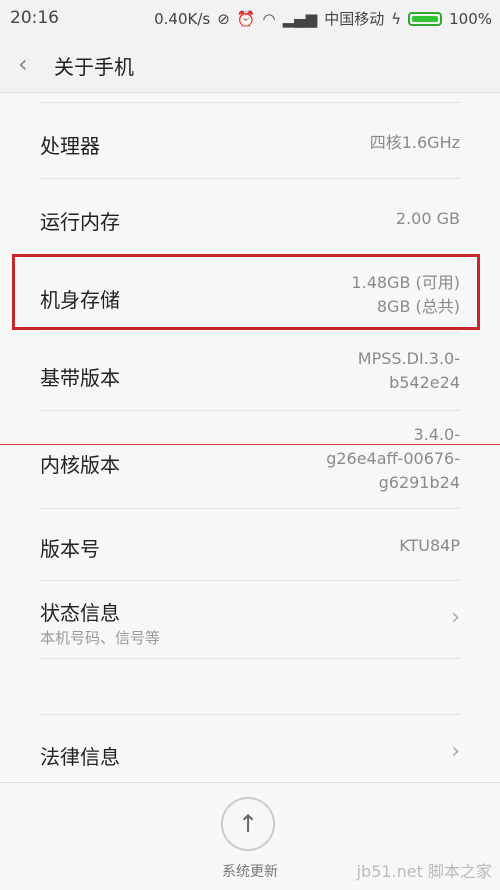  I want to click on row-ram: 运行内存 2.00 GB, so click(250, 217).